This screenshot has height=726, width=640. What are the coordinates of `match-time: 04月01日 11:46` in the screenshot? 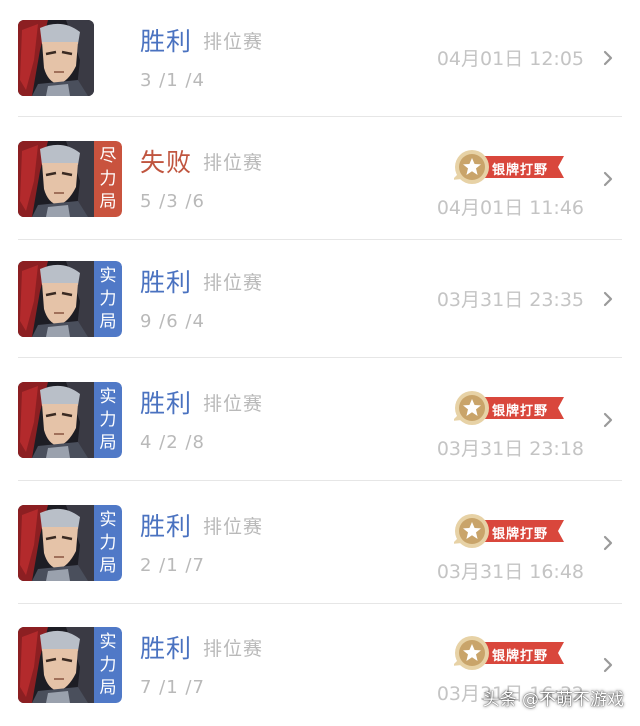 It's located at (510, 208).